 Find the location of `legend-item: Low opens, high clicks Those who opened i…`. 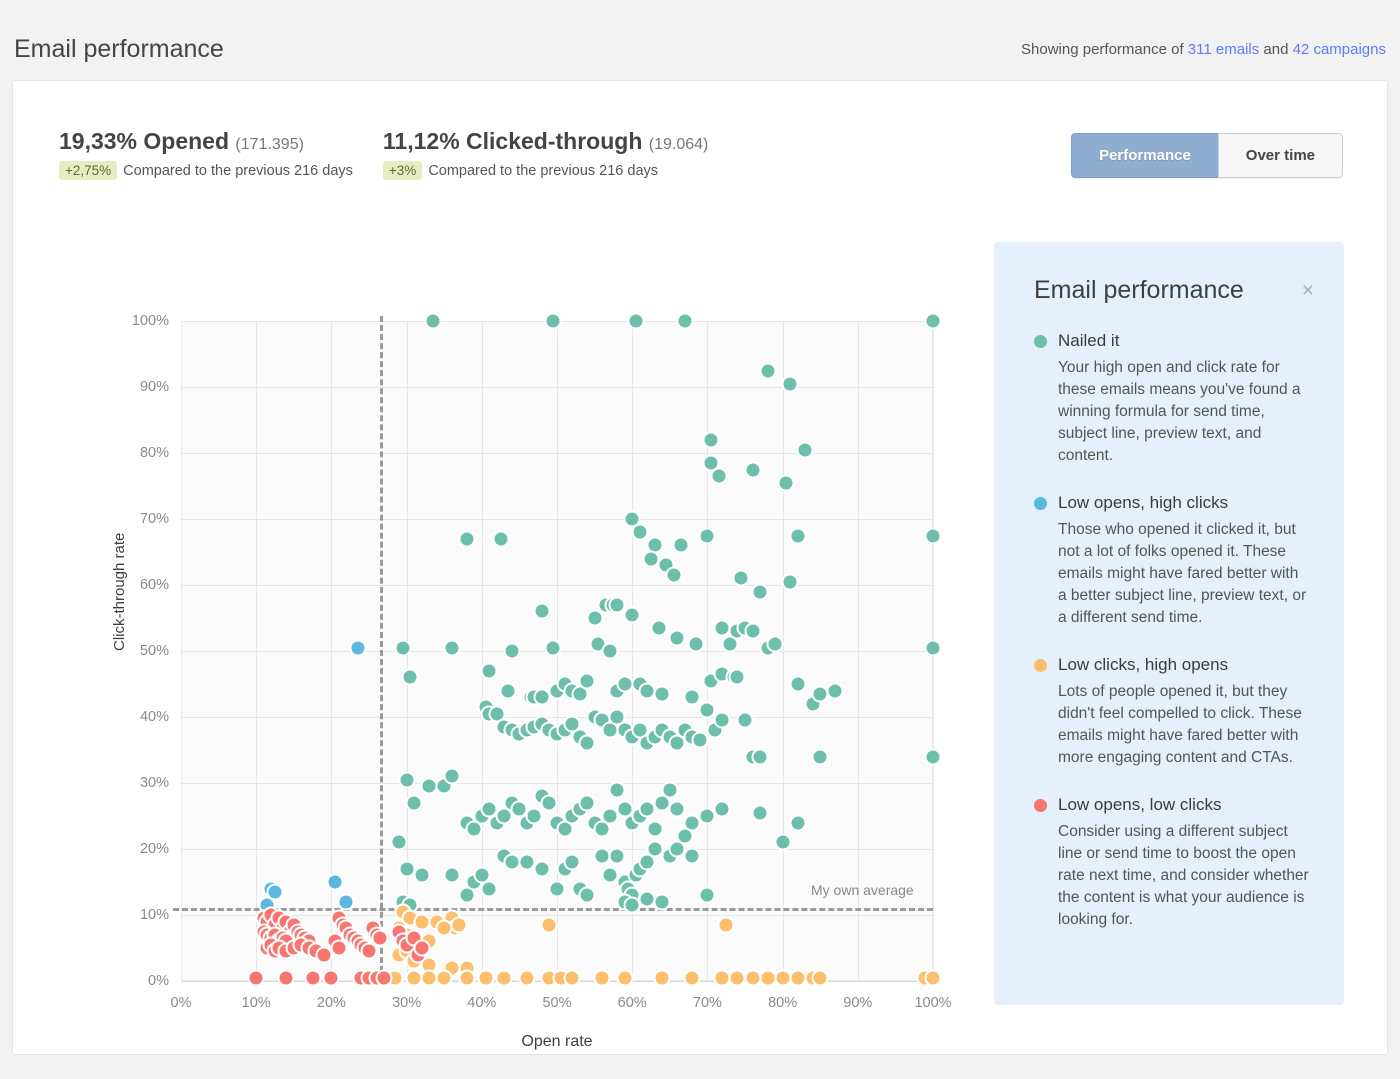

legend-item: Low opens, high clicks Those who opened i… is located at coordinates (1172, 561).